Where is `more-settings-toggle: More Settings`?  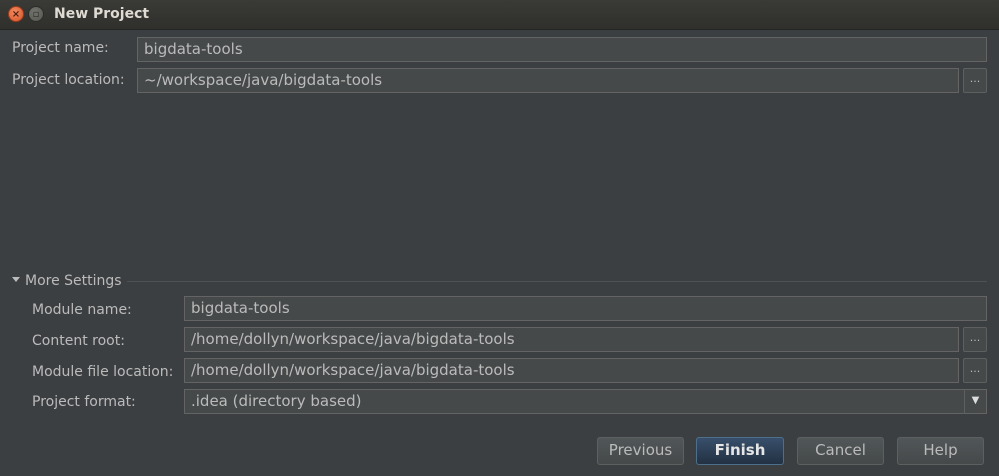 more-settings-toggle: More Settings is located at coordinates (67, 281).